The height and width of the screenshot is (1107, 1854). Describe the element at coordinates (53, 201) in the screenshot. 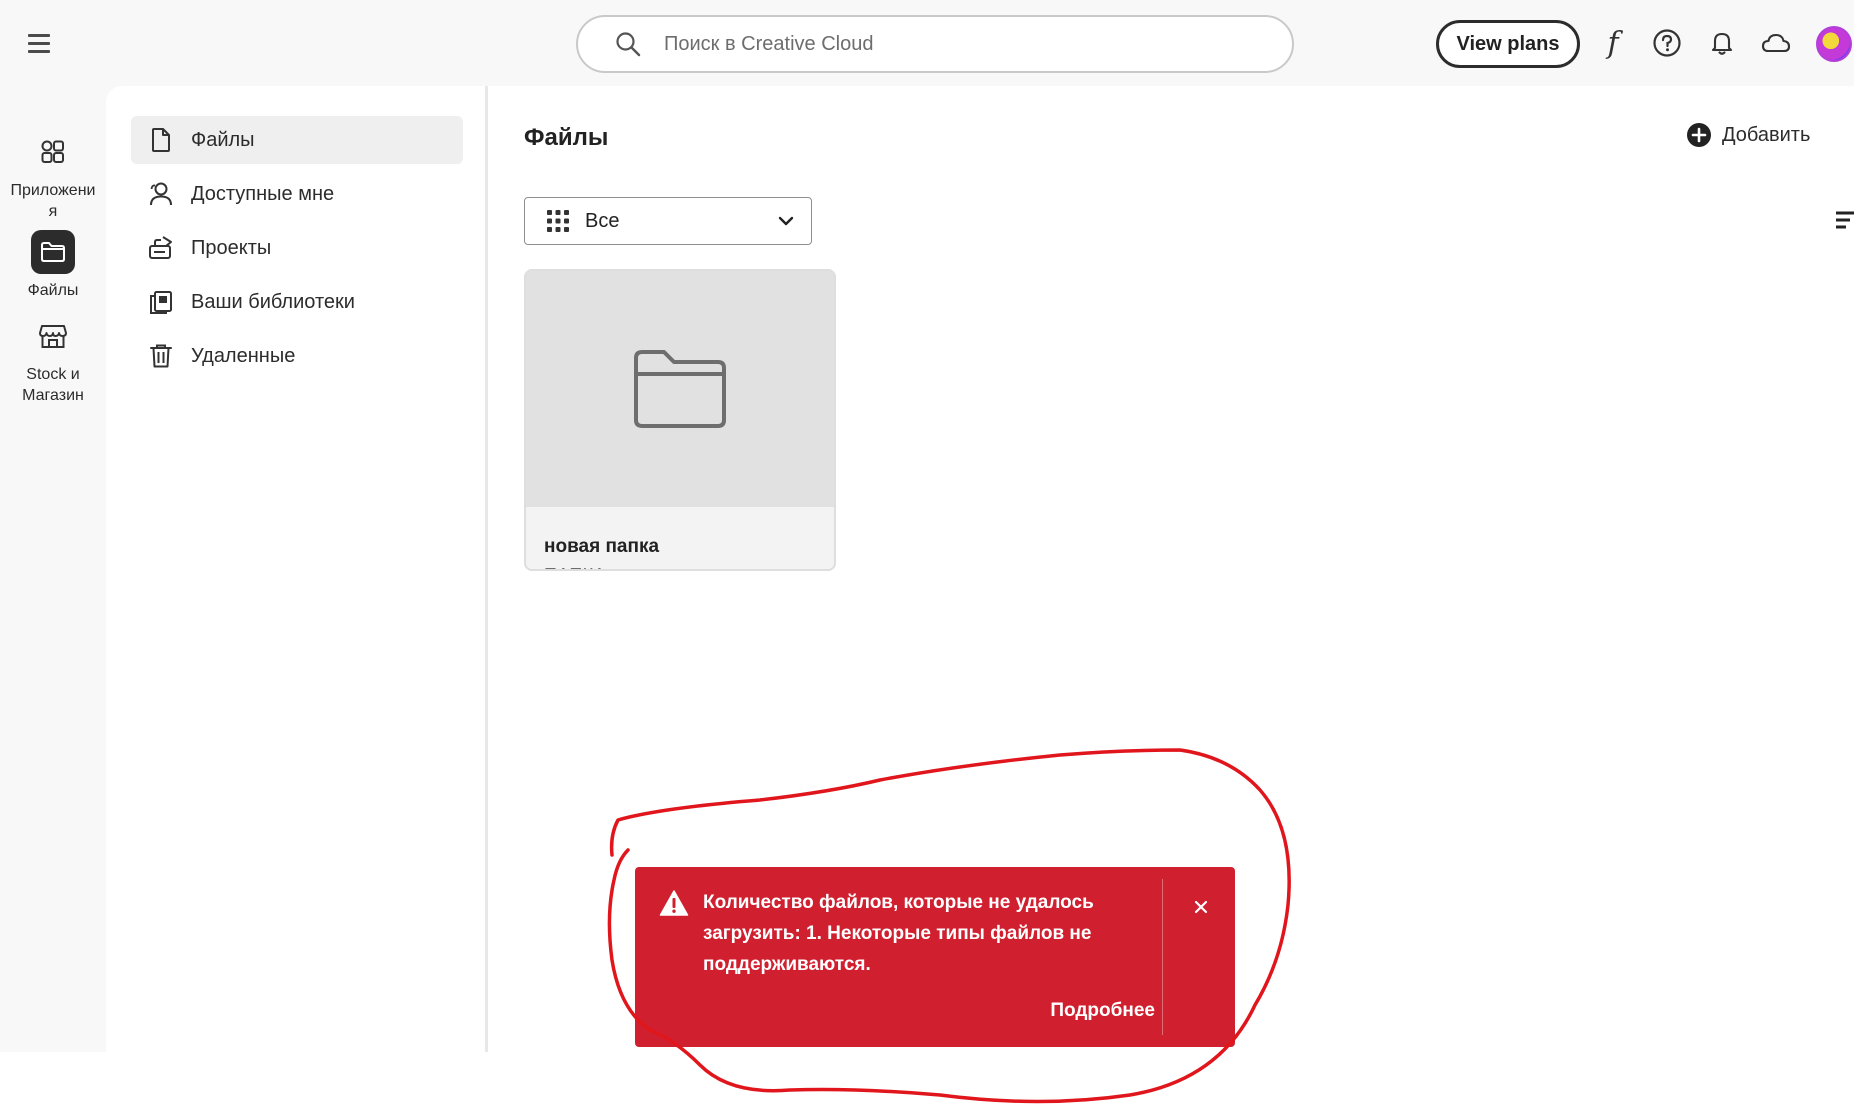

I see `rail-item-label: Приложени я` at that location.